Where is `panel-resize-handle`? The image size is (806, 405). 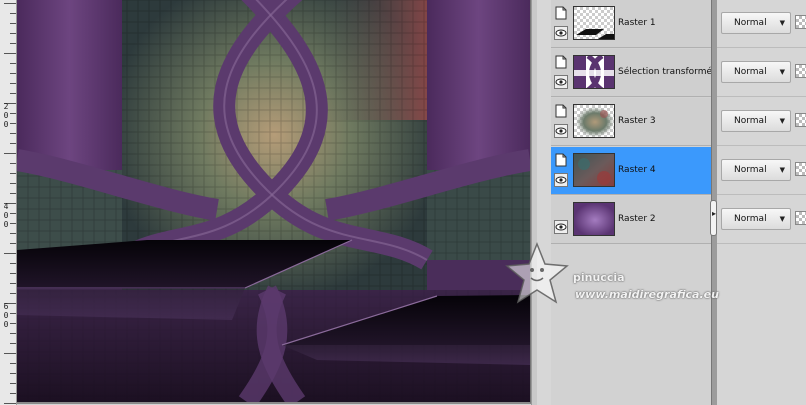 panel-resize-handle is located at coordinates (713, 218).